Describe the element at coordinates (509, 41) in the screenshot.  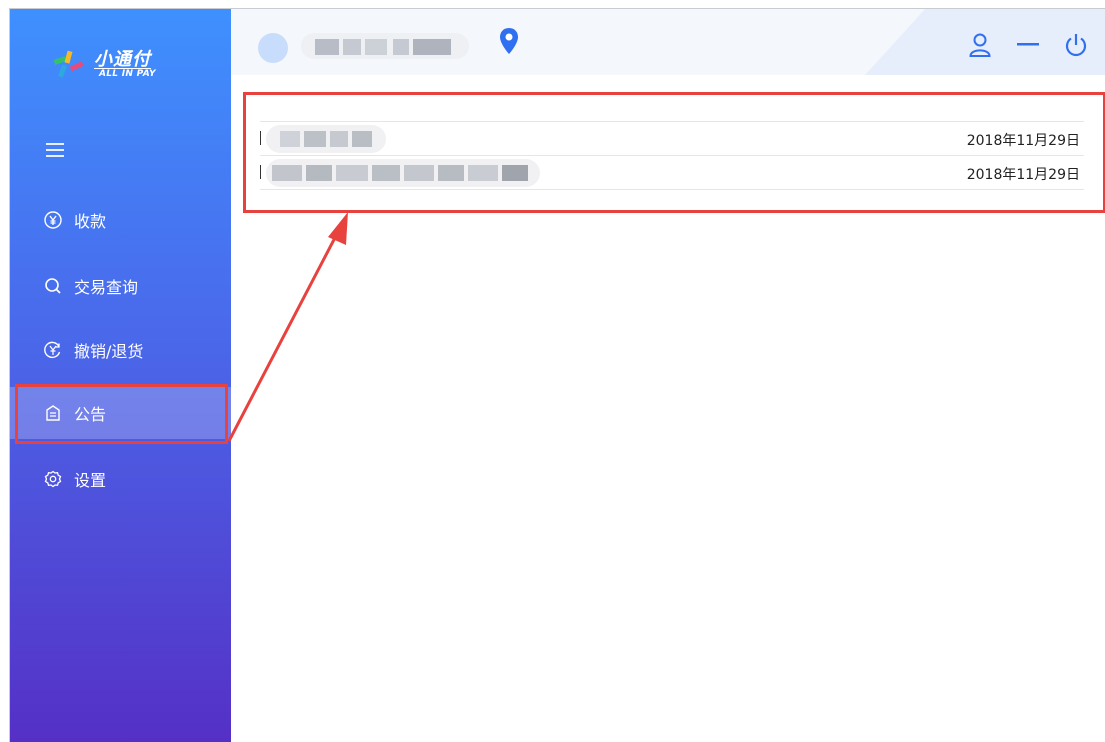
I see `location-pin-icon` at that location.